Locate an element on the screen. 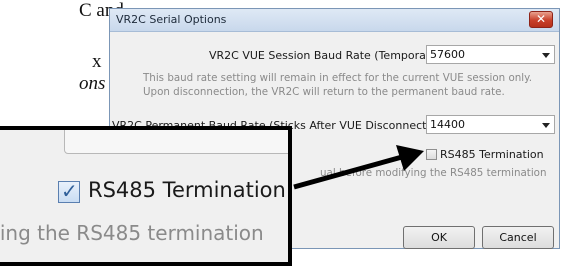 This screenshot has height=266, width=566. magnified-rs485-label: RS485 Termination is located at coordinates (187, 190).